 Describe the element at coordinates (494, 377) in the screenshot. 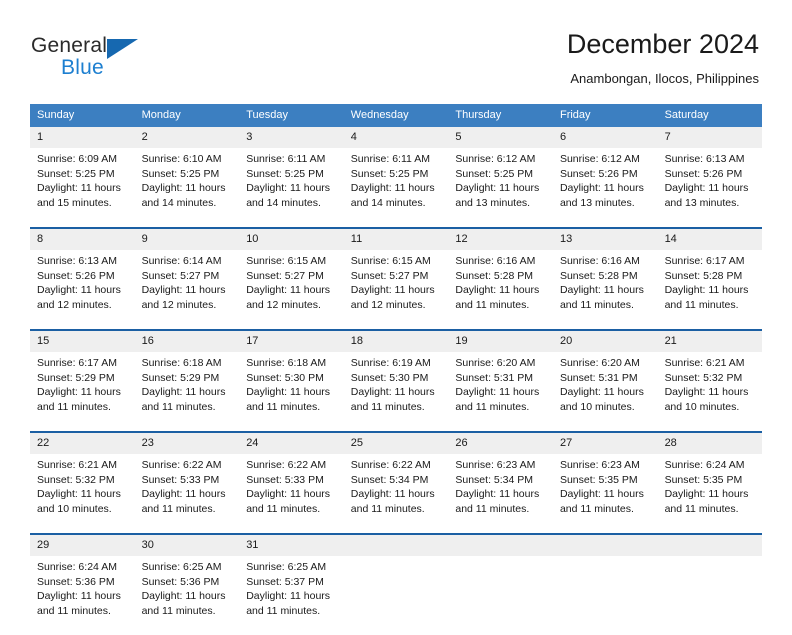

I see `sunset-text: Sunset: 5:31 PM` at that location.